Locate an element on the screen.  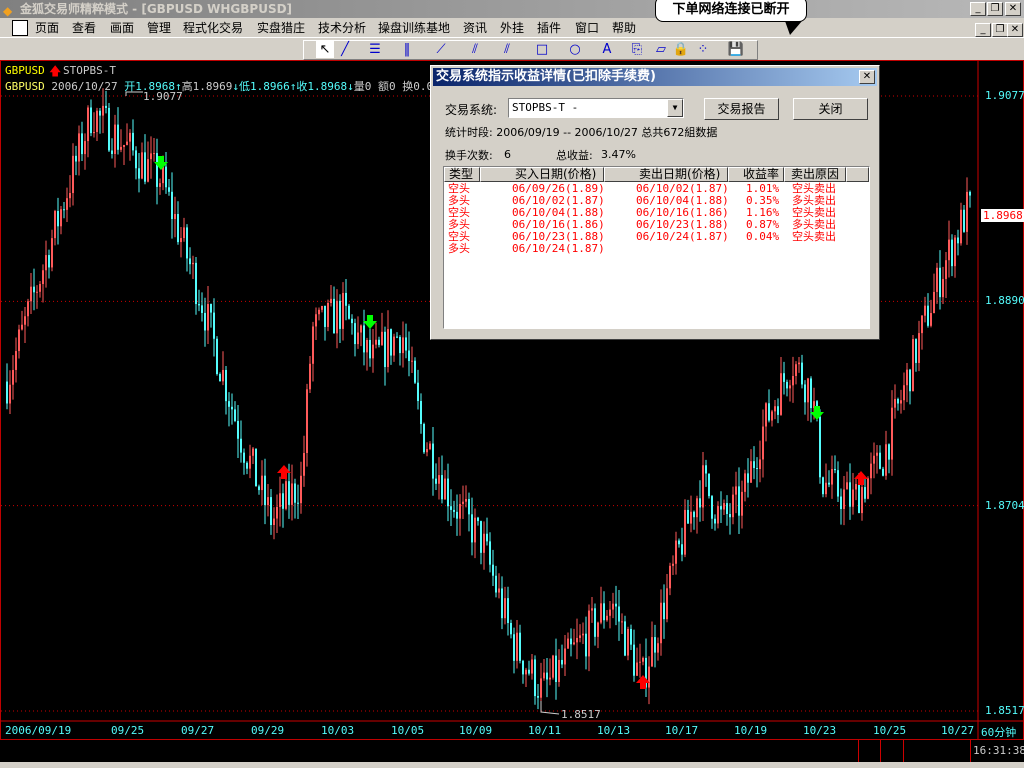
text-icon: A is located at coordinates (607, 49).